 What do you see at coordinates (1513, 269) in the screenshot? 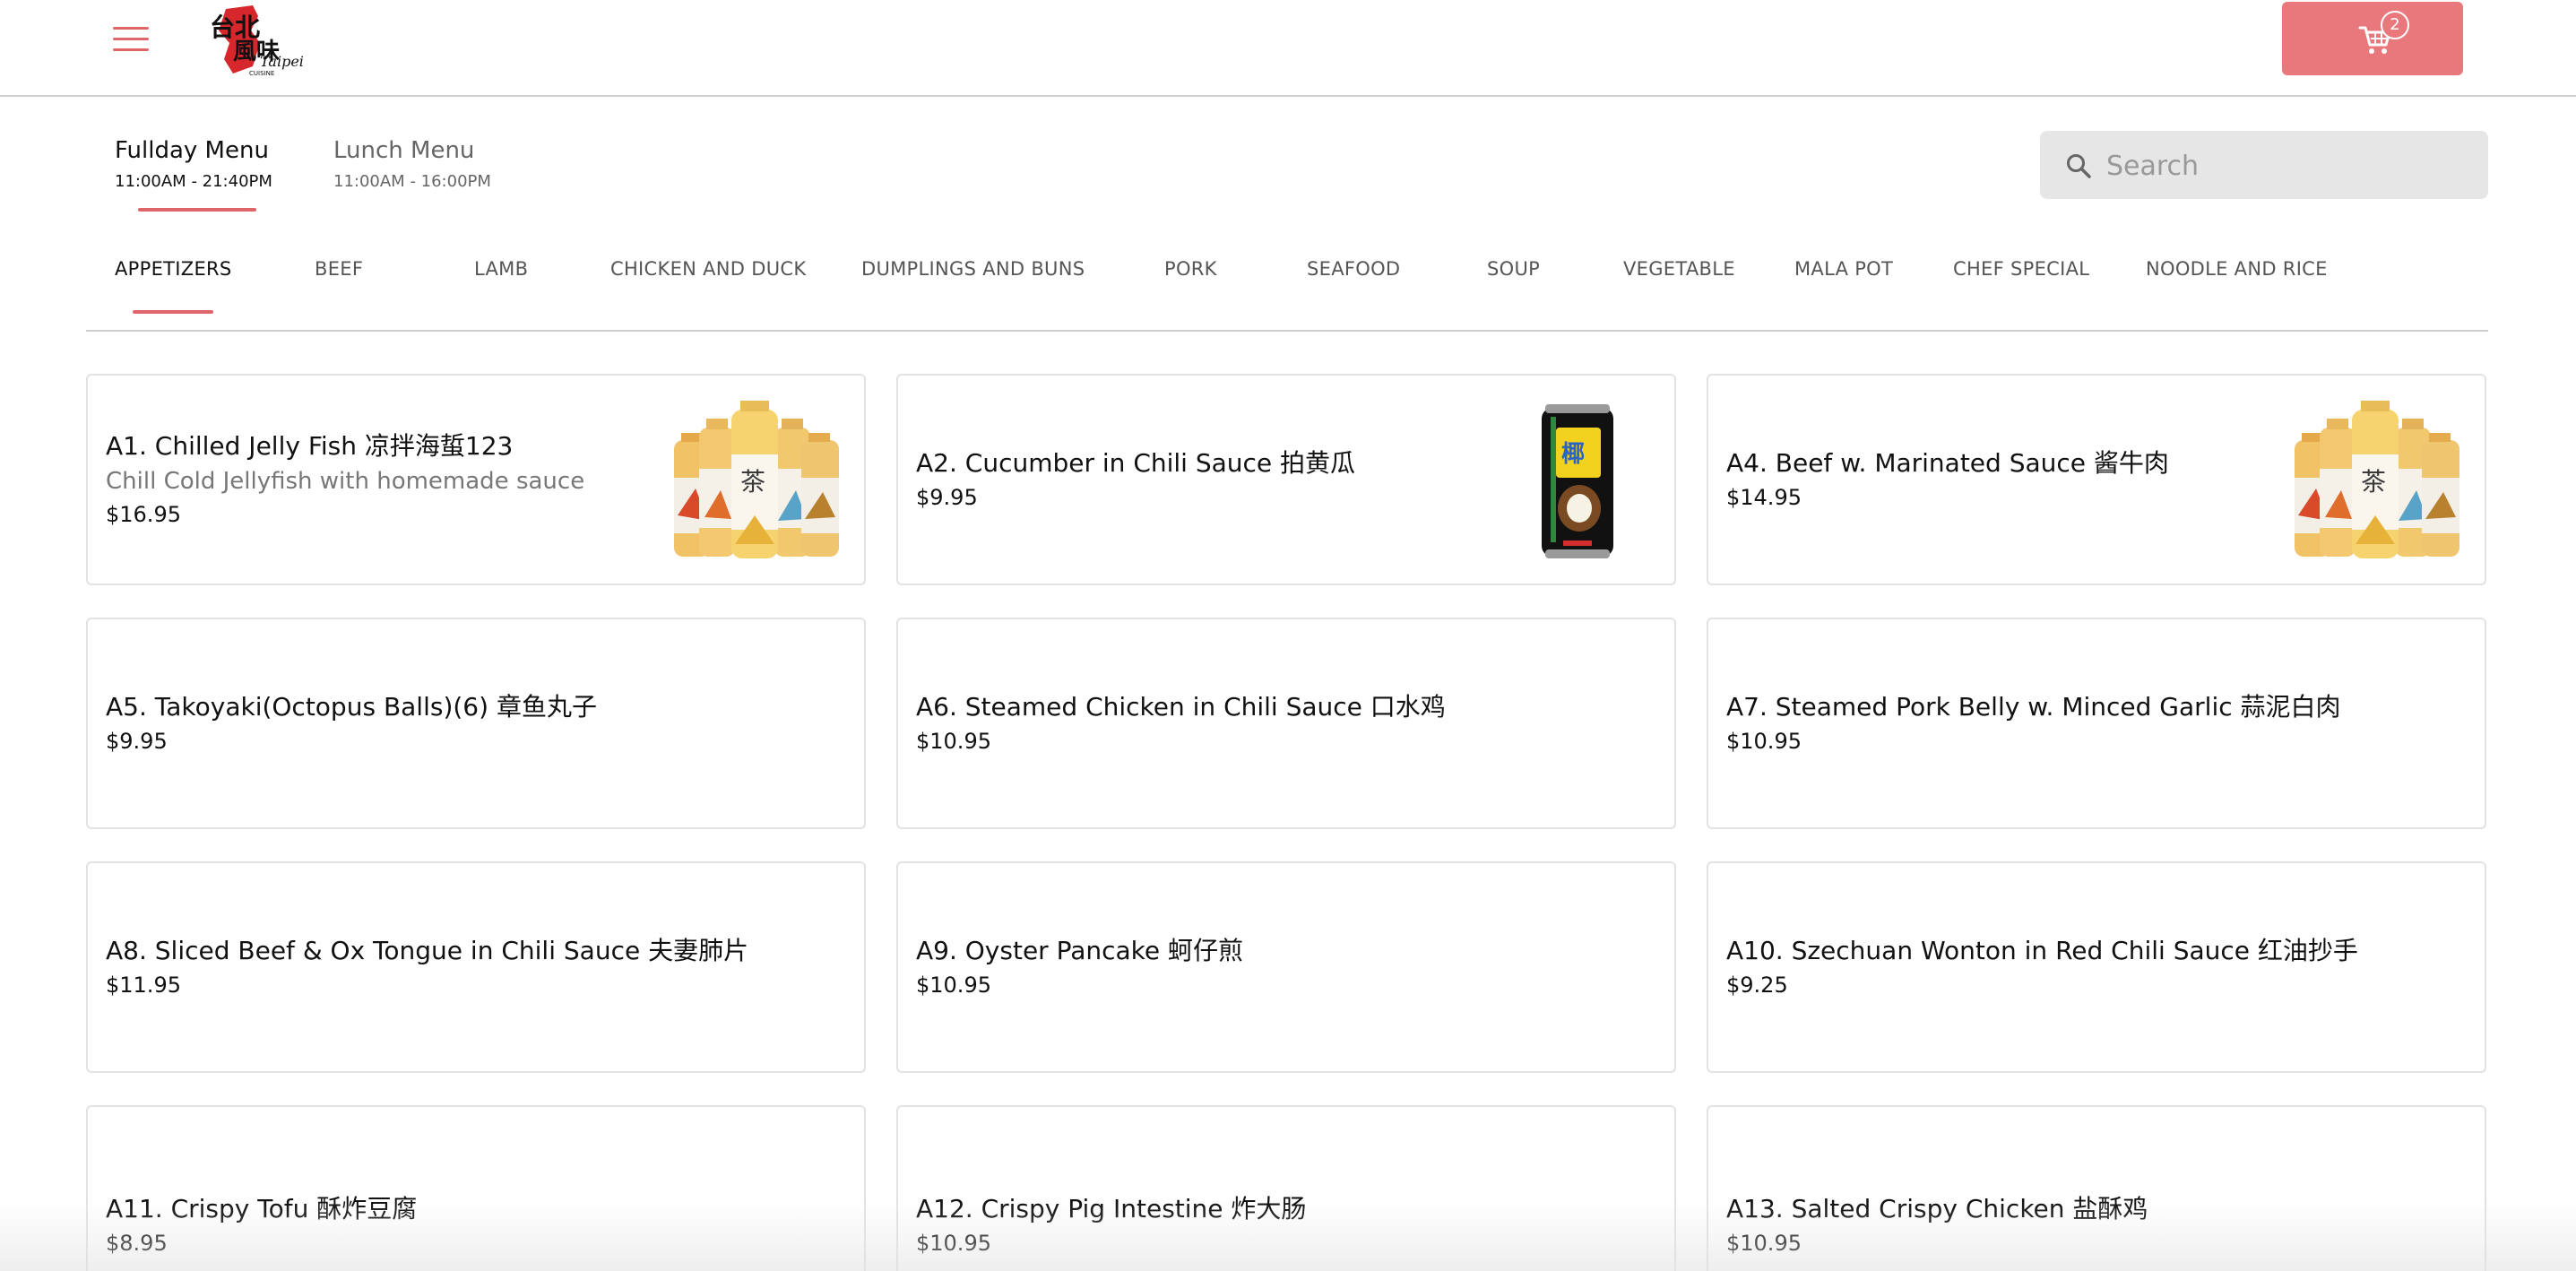
I see `category-soup: SOUP` at bounding box center [1513, 269].